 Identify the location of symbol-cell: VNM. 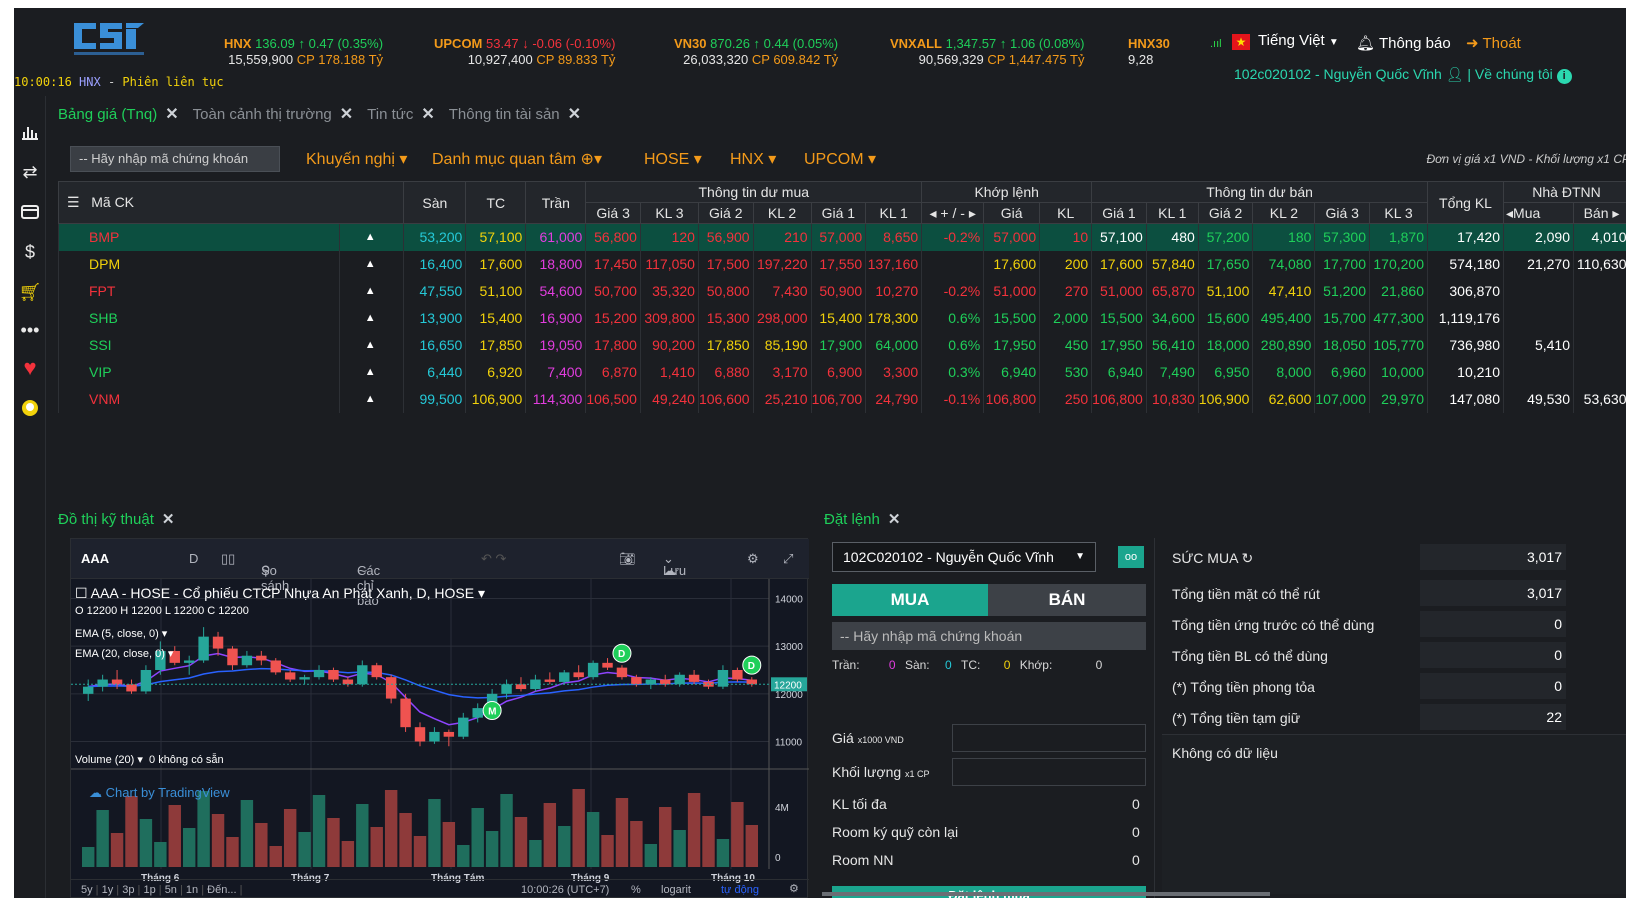
(198, 399).